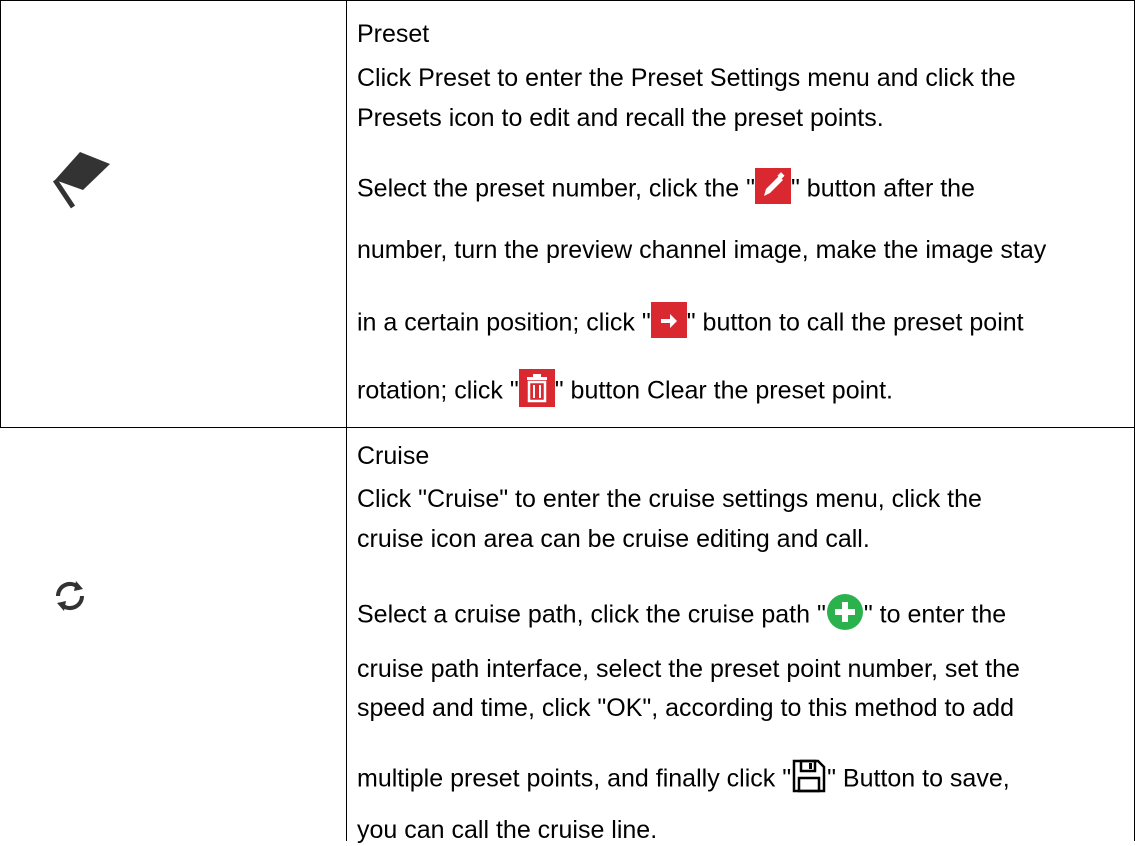 Image resolution: width=1135 pixels, height=846 pixels. What do you see at coordinates (845, 616) in the screenshot?
I see `plus-circle-icon` at bounding box center [845, 616].